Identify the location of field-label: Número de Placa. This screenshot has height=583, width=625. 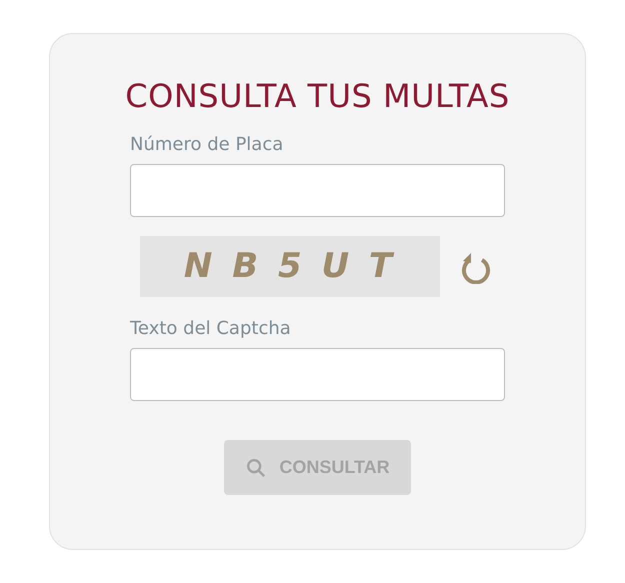
(207, 145).